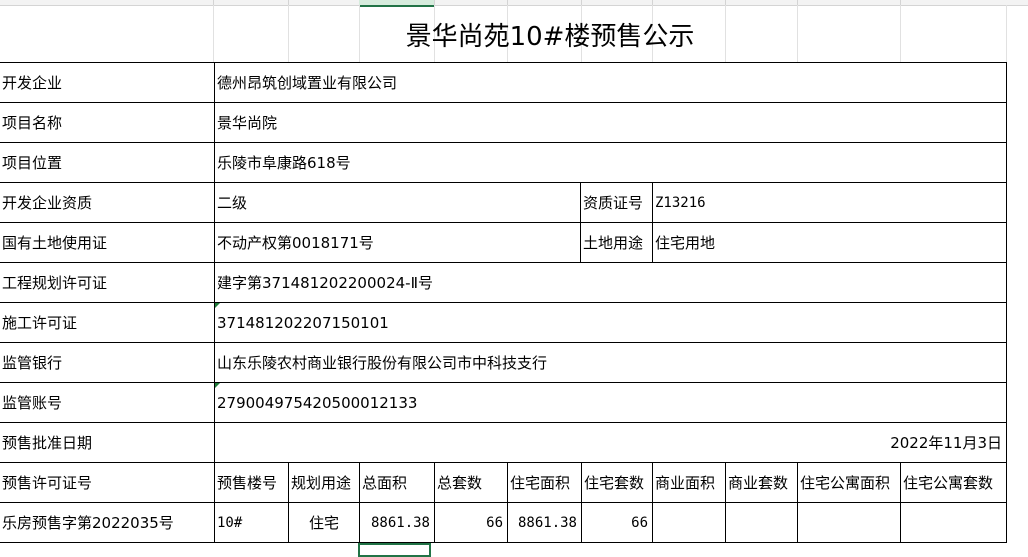  Describe the element at coordinates (610, 323) in the screenshot. I see `value-construction-permit: 371481202207150101` at that location.